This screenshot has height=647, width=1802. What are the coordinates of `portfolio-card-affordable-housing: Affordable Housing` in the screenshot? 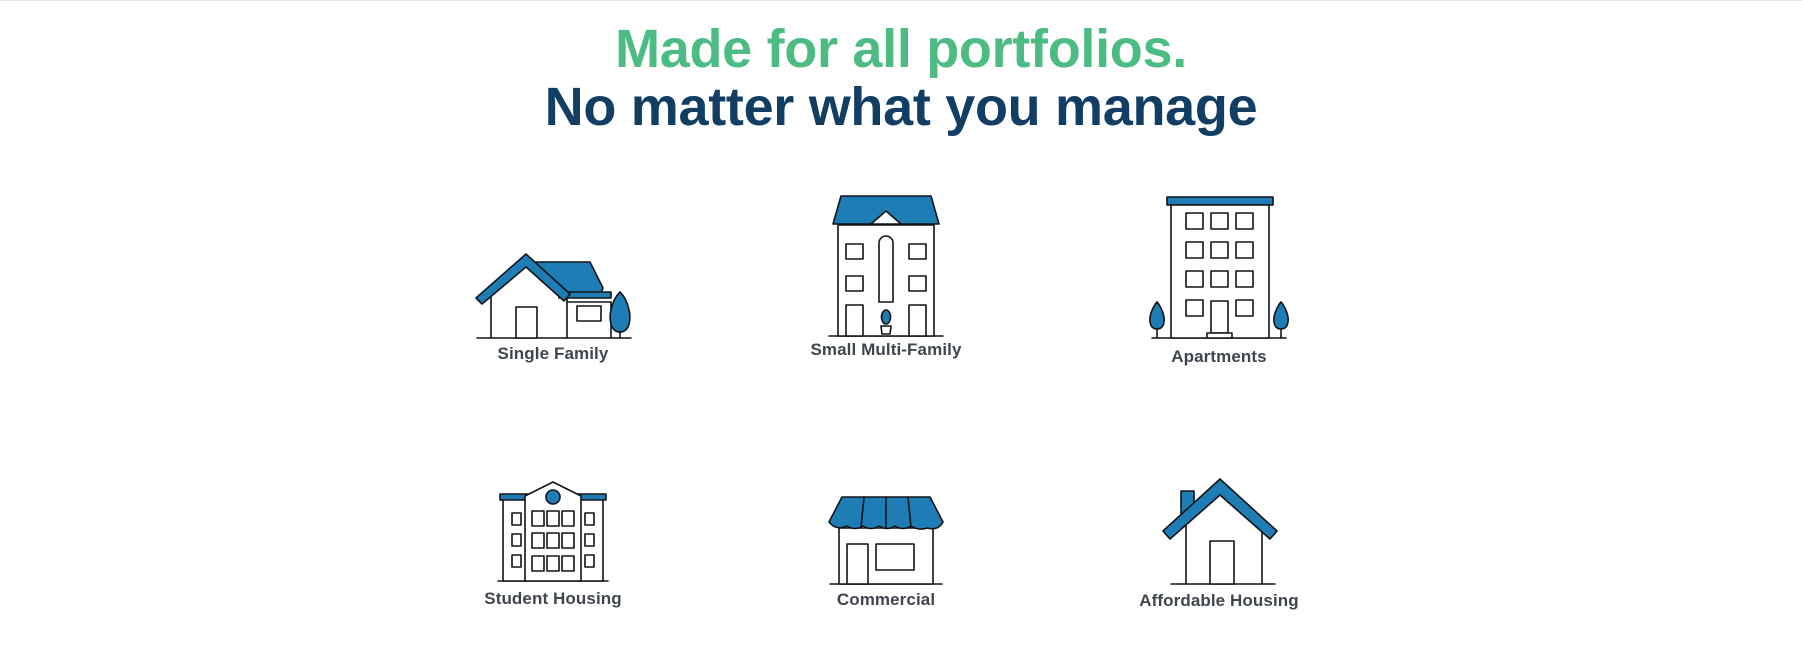 It's located at (1219, 543).